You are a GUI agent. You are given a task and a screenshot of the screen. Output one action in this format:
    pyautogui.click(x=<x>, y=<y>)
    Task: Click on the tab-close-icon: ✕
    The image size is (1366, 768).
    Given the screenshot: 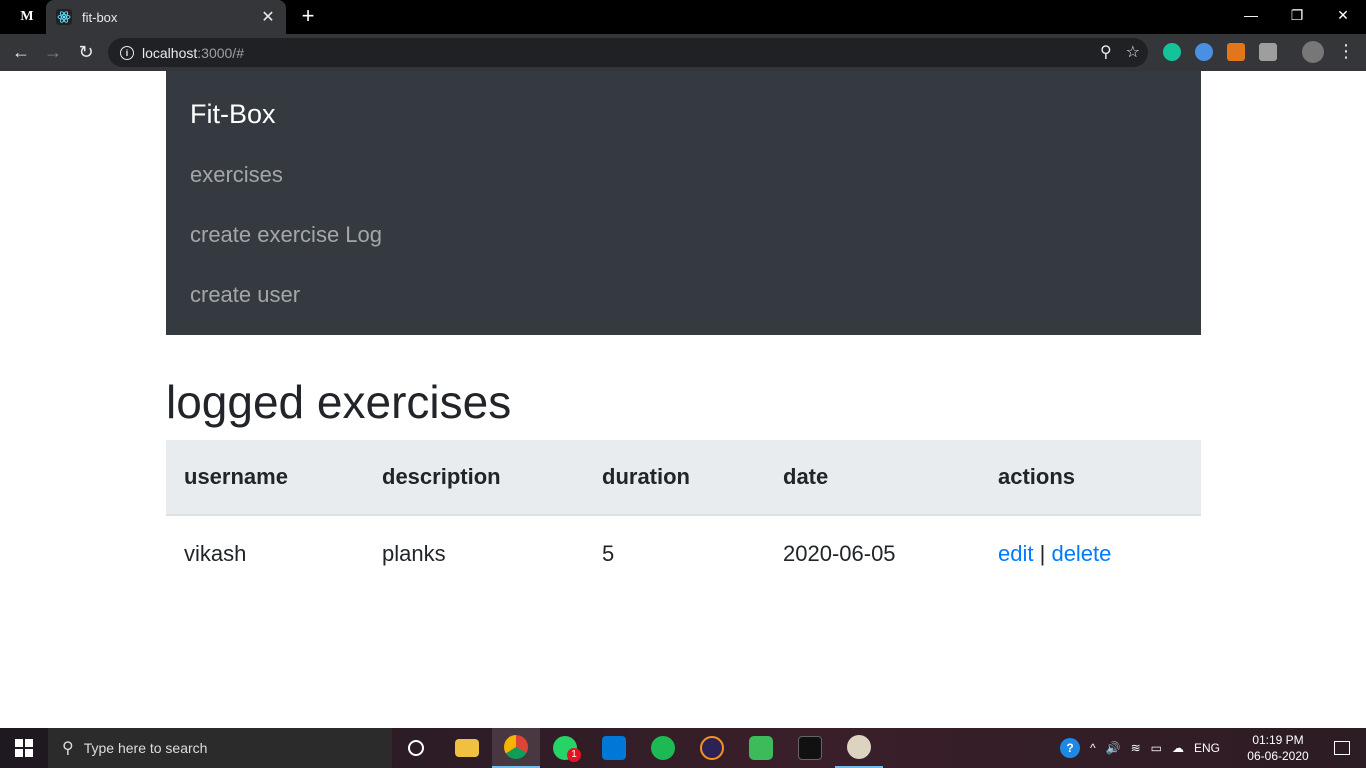 What is the action you would take?
    pyautogui.click(x=268, y=17)
    